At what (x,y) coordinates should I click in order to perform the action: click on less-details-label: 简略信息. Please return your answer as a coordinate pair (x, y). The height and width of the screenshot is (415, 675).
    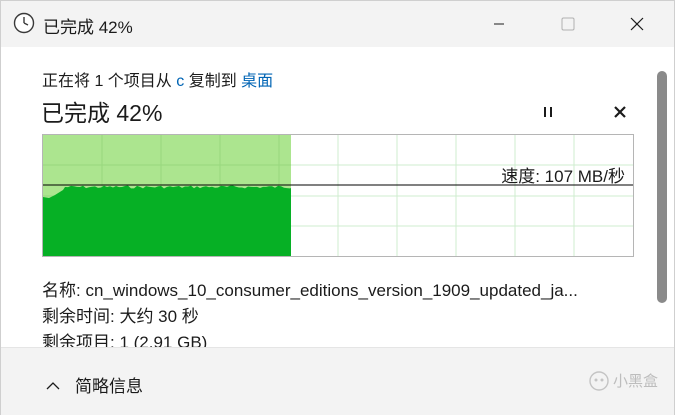
    Looking at the image, I should click on (109, 386).